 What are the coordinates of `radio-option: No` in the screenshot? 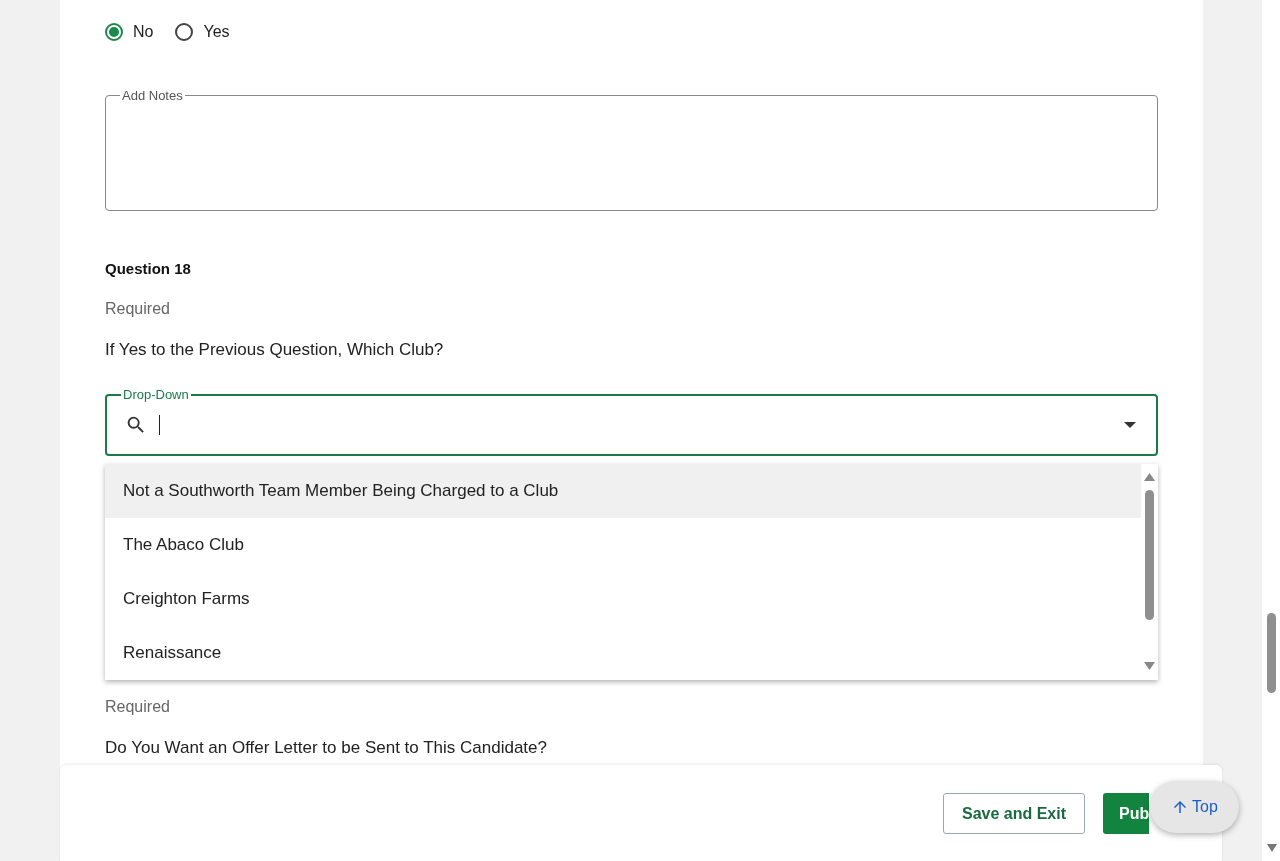 It's located at (129, 32).